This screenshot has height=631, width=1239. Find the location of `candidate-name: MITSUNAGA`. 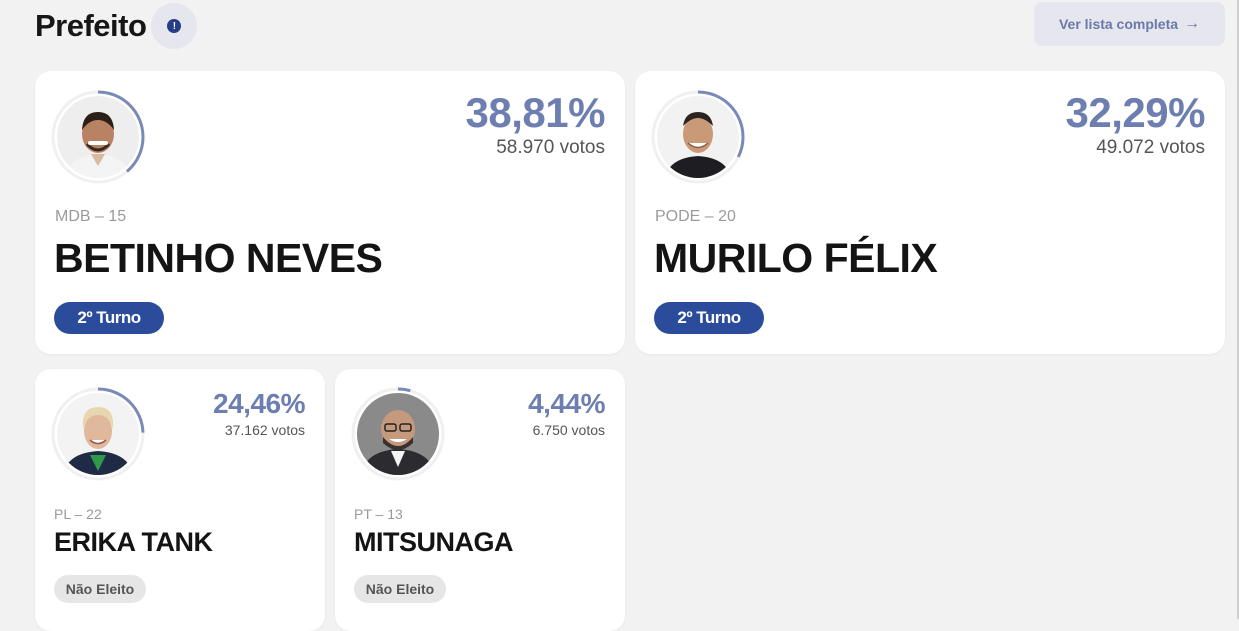

candidate-name: MITSUNAGA is located at coordinates (434, 542).